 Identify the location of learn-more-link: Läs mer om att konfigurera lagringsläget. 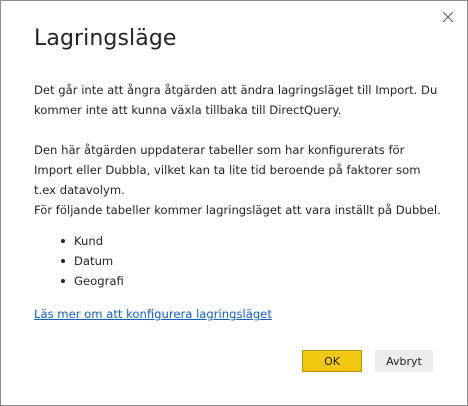
(153, 314).